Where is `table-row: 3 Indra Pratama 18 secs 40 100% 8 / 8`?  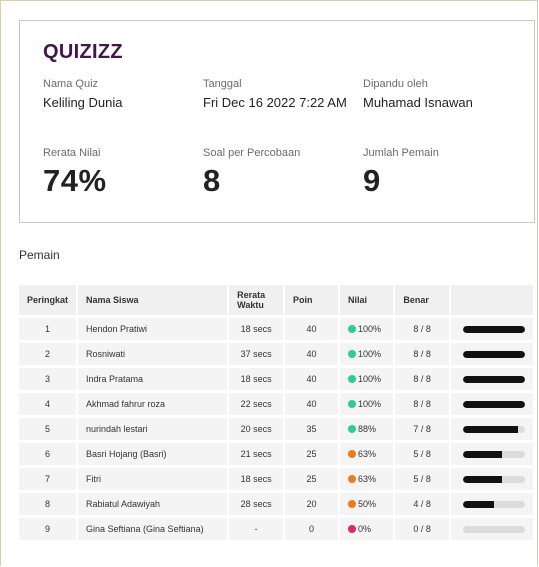 table-row: 3 Indra Pratama 18 secs 40 100% 8 / 8 is located at coordinates (277, 379).